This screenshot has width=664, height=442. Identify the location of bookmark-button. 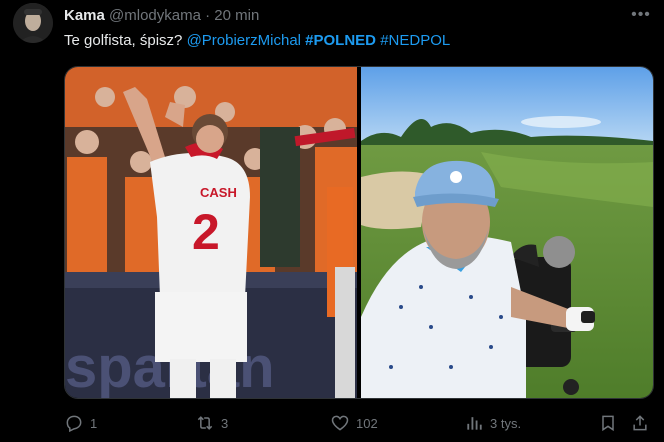
(608, 423).